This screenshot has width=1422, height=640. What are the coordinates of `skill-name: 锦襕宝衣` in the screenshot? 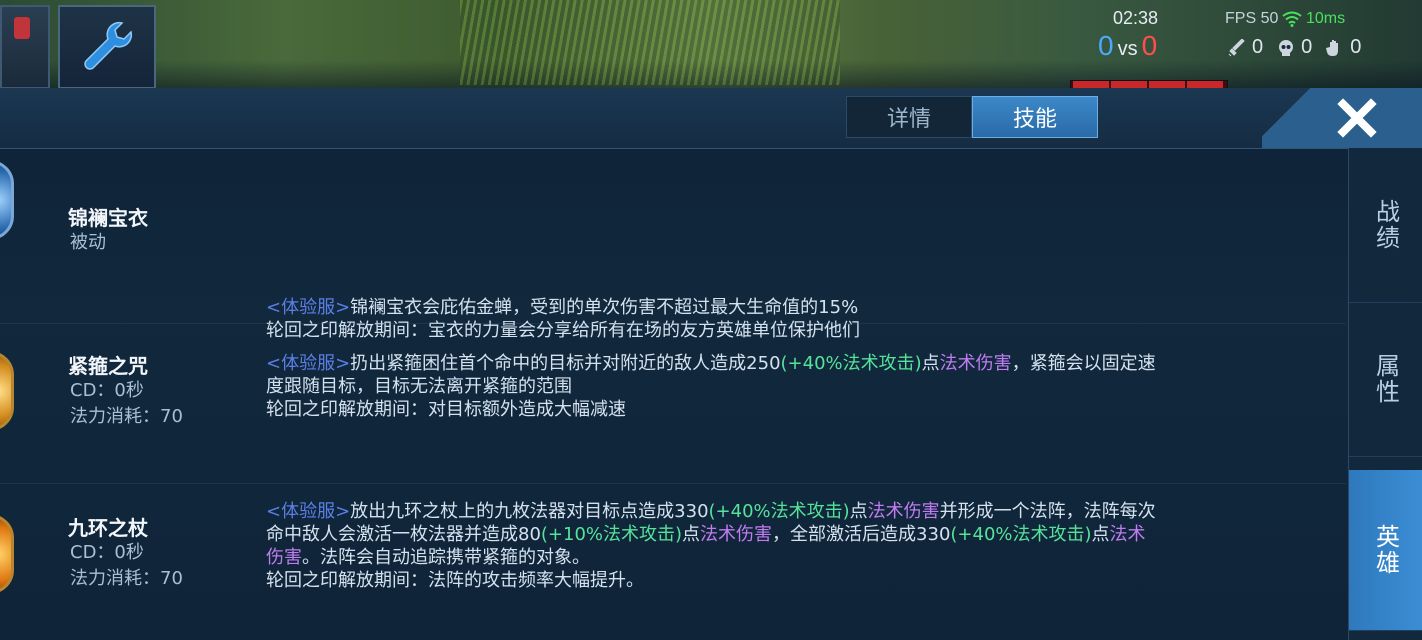 It's located at (108, 218).